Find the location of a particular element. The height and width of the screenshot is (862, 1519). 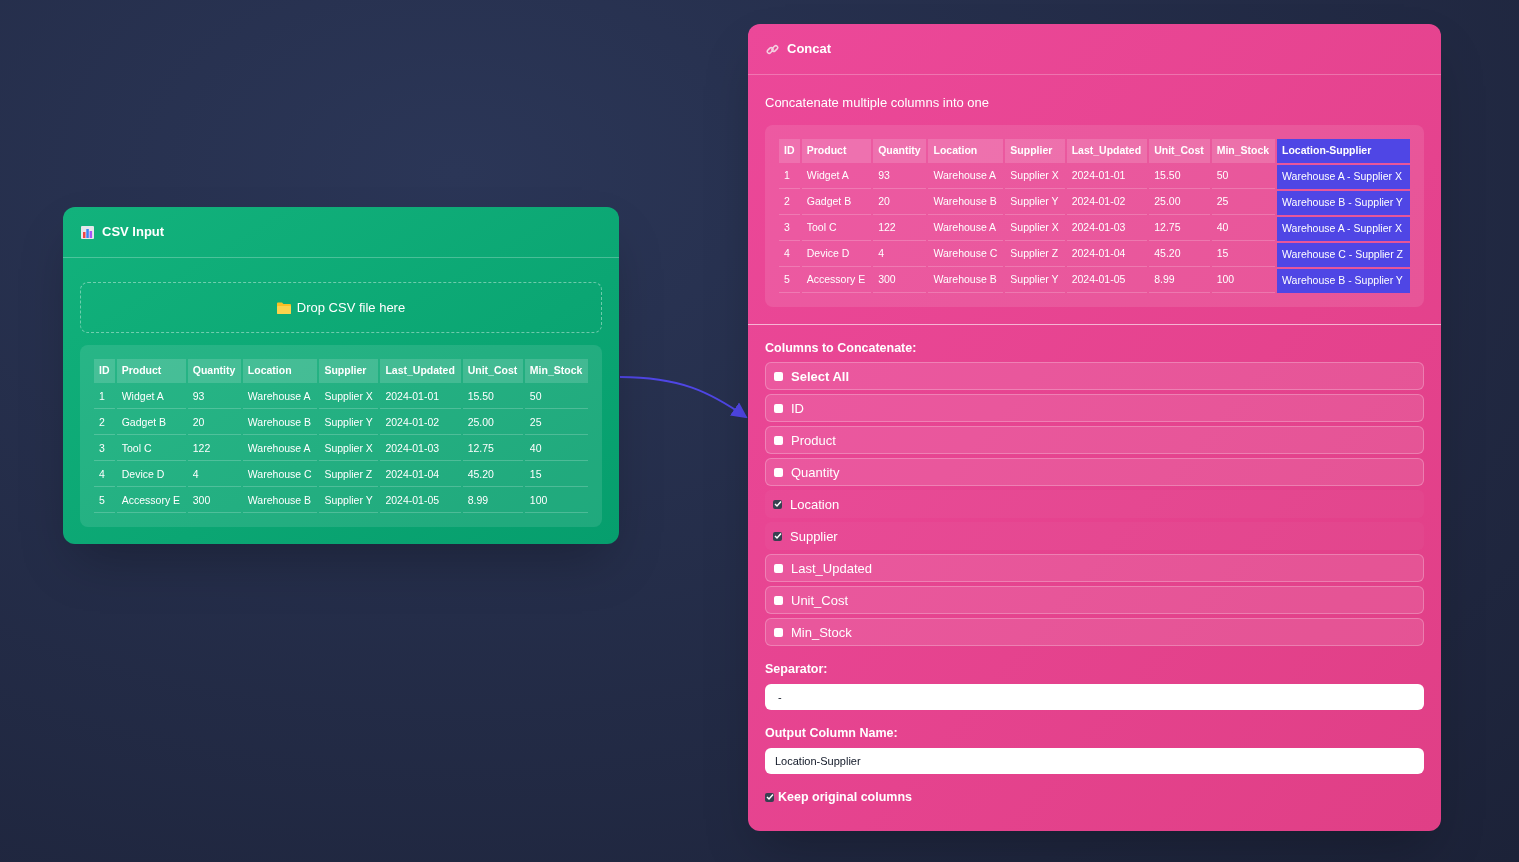

keep-original-checkbox: Keep original columns is located at coordinates (1094, 797).